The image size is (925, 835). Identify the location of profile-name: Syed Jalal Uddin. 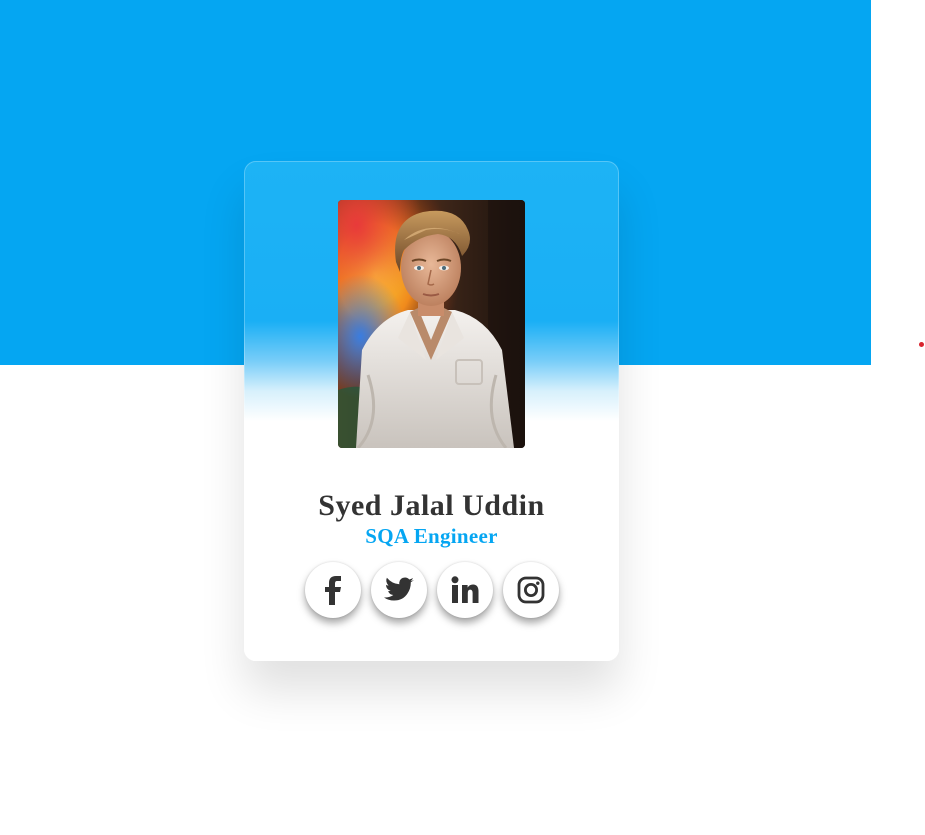
(431, 505).